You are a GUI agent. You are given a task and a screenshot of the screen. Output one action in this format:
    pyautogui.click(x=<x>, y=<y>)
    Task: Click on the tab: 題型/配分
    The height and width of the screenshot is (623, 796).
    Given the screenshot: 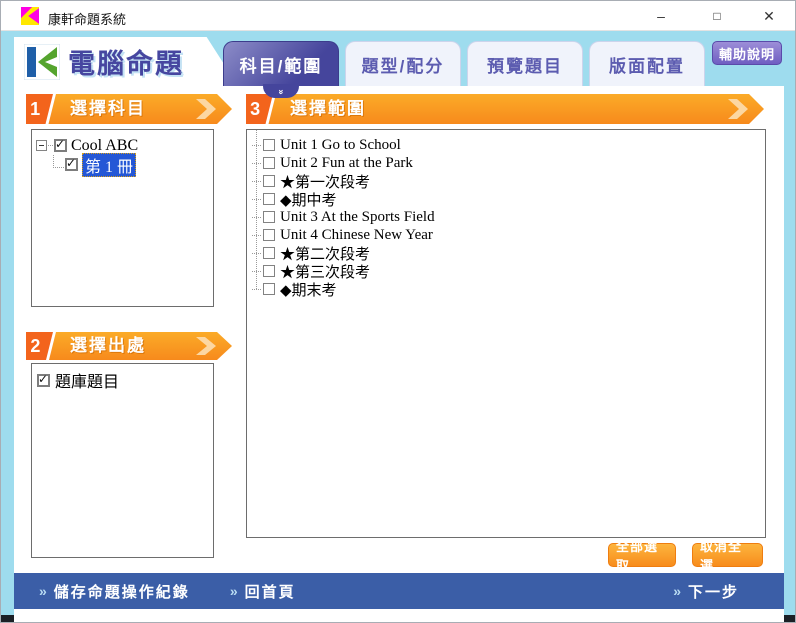 What is the action you would take?
    pyautogui.click(x=403, y=63)
    